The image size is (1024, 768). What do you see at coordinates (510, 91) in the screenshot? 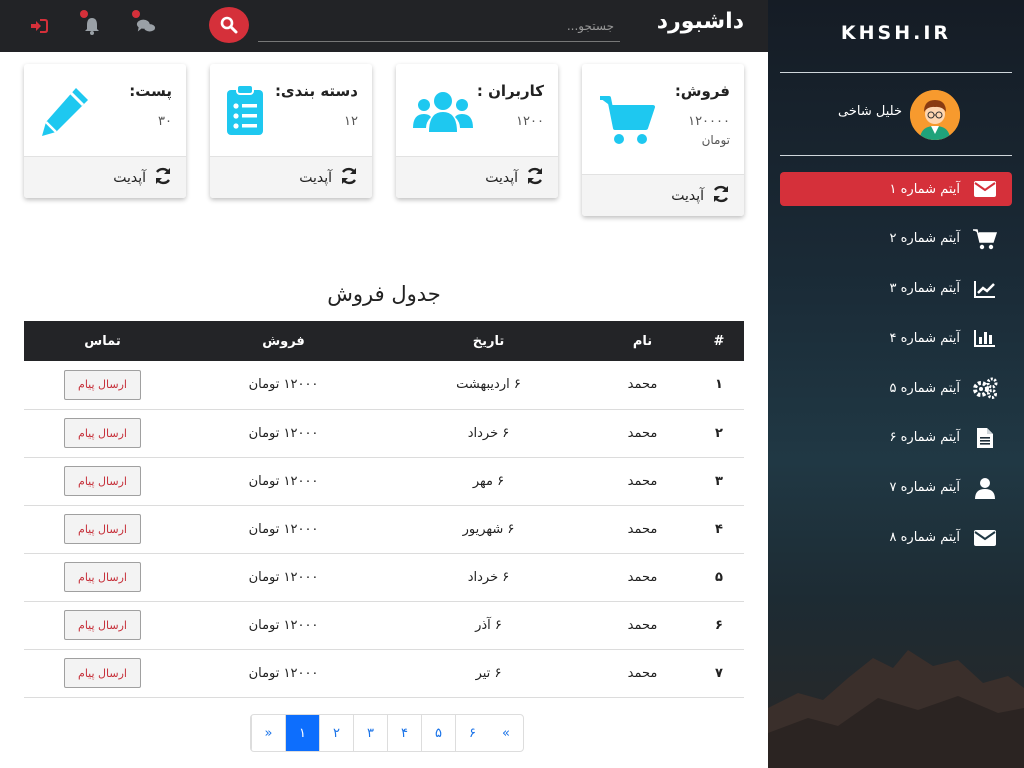
I see `card-title: کاربران :` at bounding box center [510, 91].